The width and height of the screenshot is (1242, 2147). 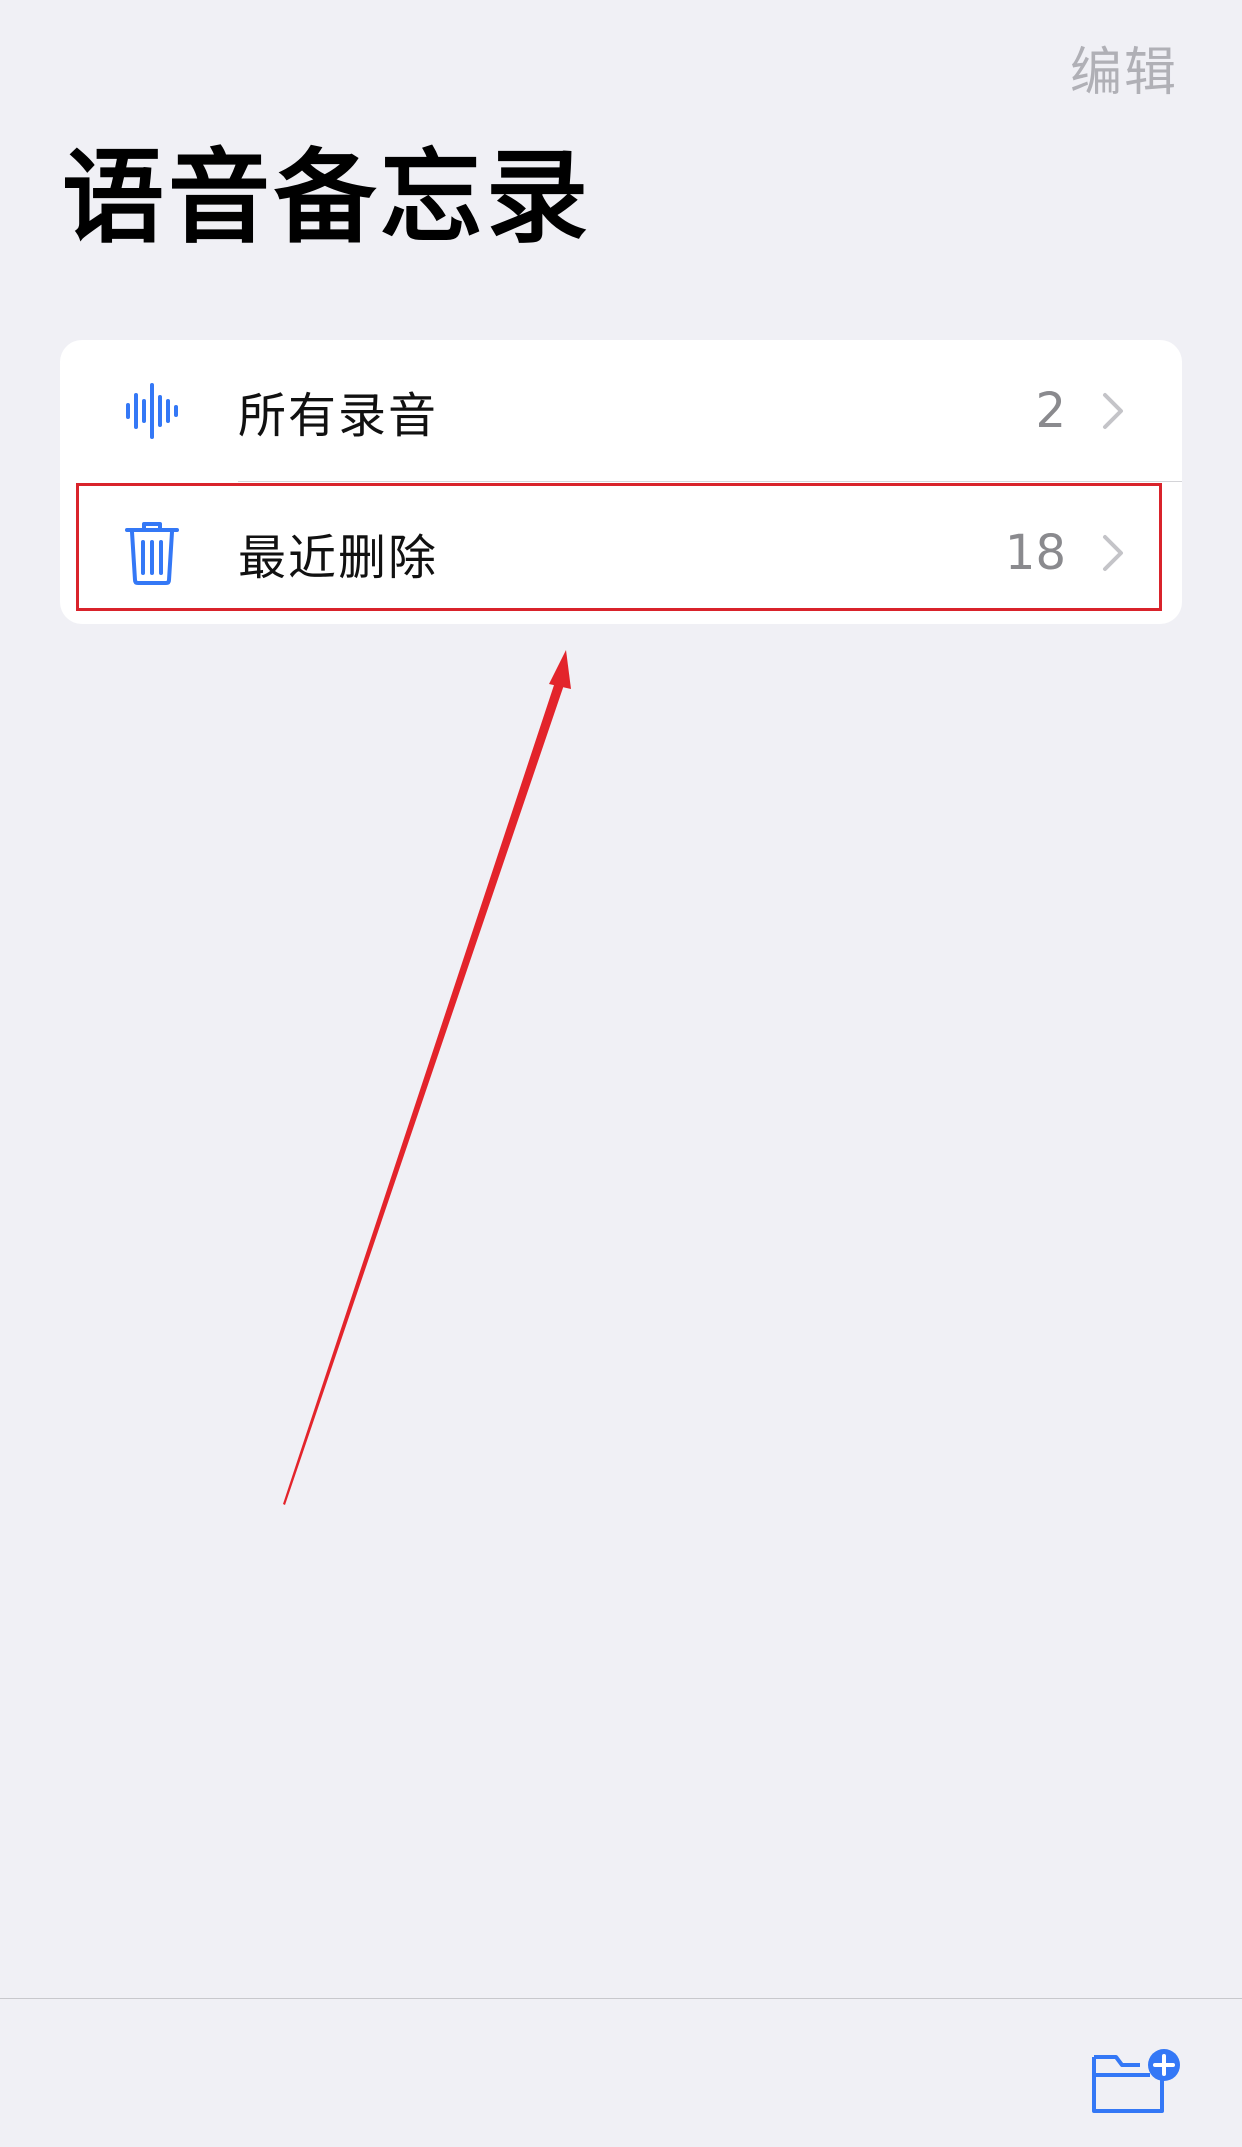 I want to click on new-folder-icon, so click(x=1137, y=2082).